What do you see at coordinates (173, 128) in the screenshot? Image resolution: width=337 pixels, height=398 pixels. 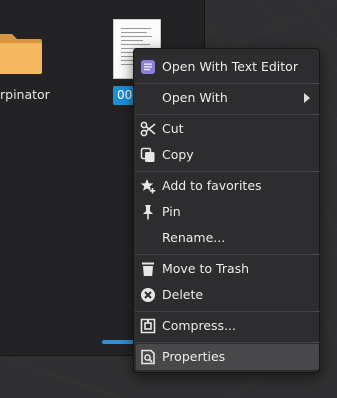 I see `menu-item-label: Cut` at bounding box center [173, 128].